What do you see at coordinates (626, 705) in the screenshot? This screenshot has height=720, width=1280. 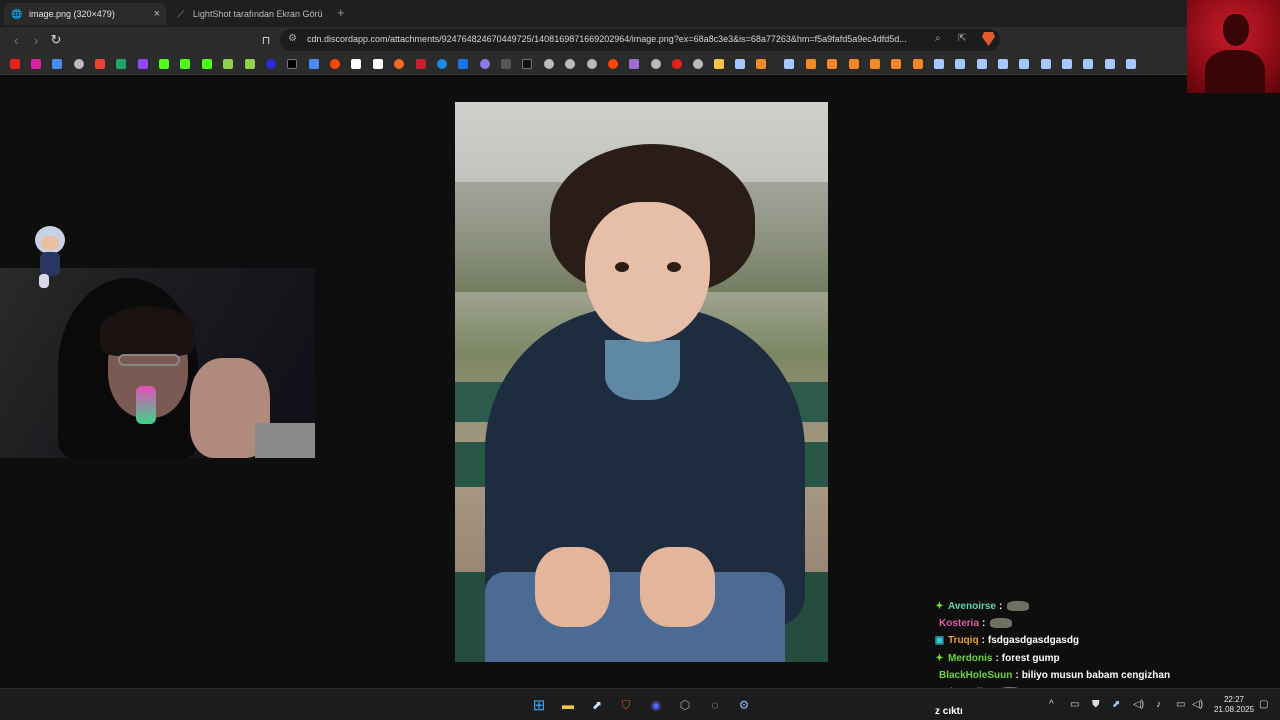 I see `brave-icon: ⛉` at bounding box center [626, 705].